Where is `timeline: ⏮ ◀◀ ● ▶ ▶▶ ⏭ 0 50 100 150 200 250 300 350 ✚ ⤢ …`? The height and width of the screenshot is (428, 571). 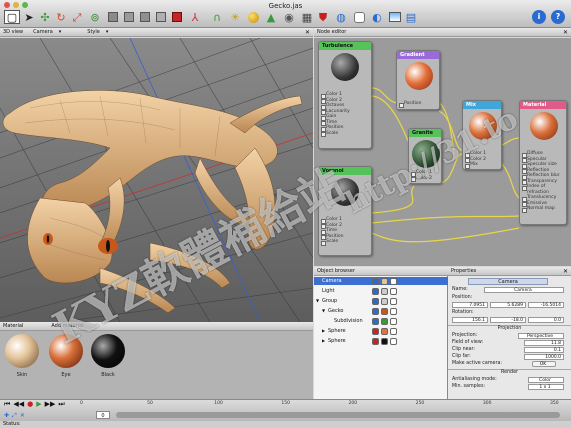 timeline: ⏮ ◀◀ ● ▶ ▶▶ ⏭ 0 50 100 150 200 250 300 350 ✚ ⤢ … is located at coordinates (285, 410).